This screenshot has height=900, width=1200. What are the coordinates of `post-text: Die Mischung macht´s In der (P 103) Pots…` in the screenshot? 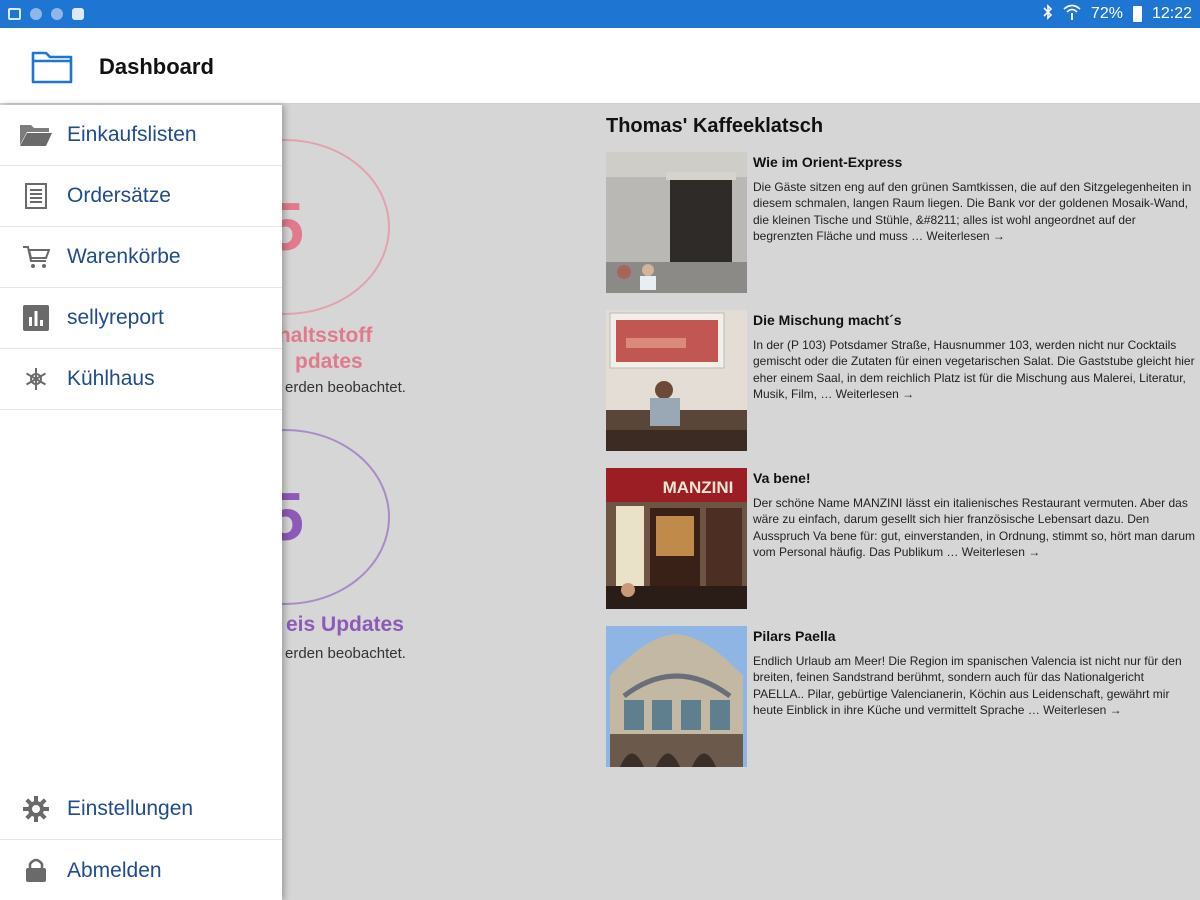 It's located at (974, 356).